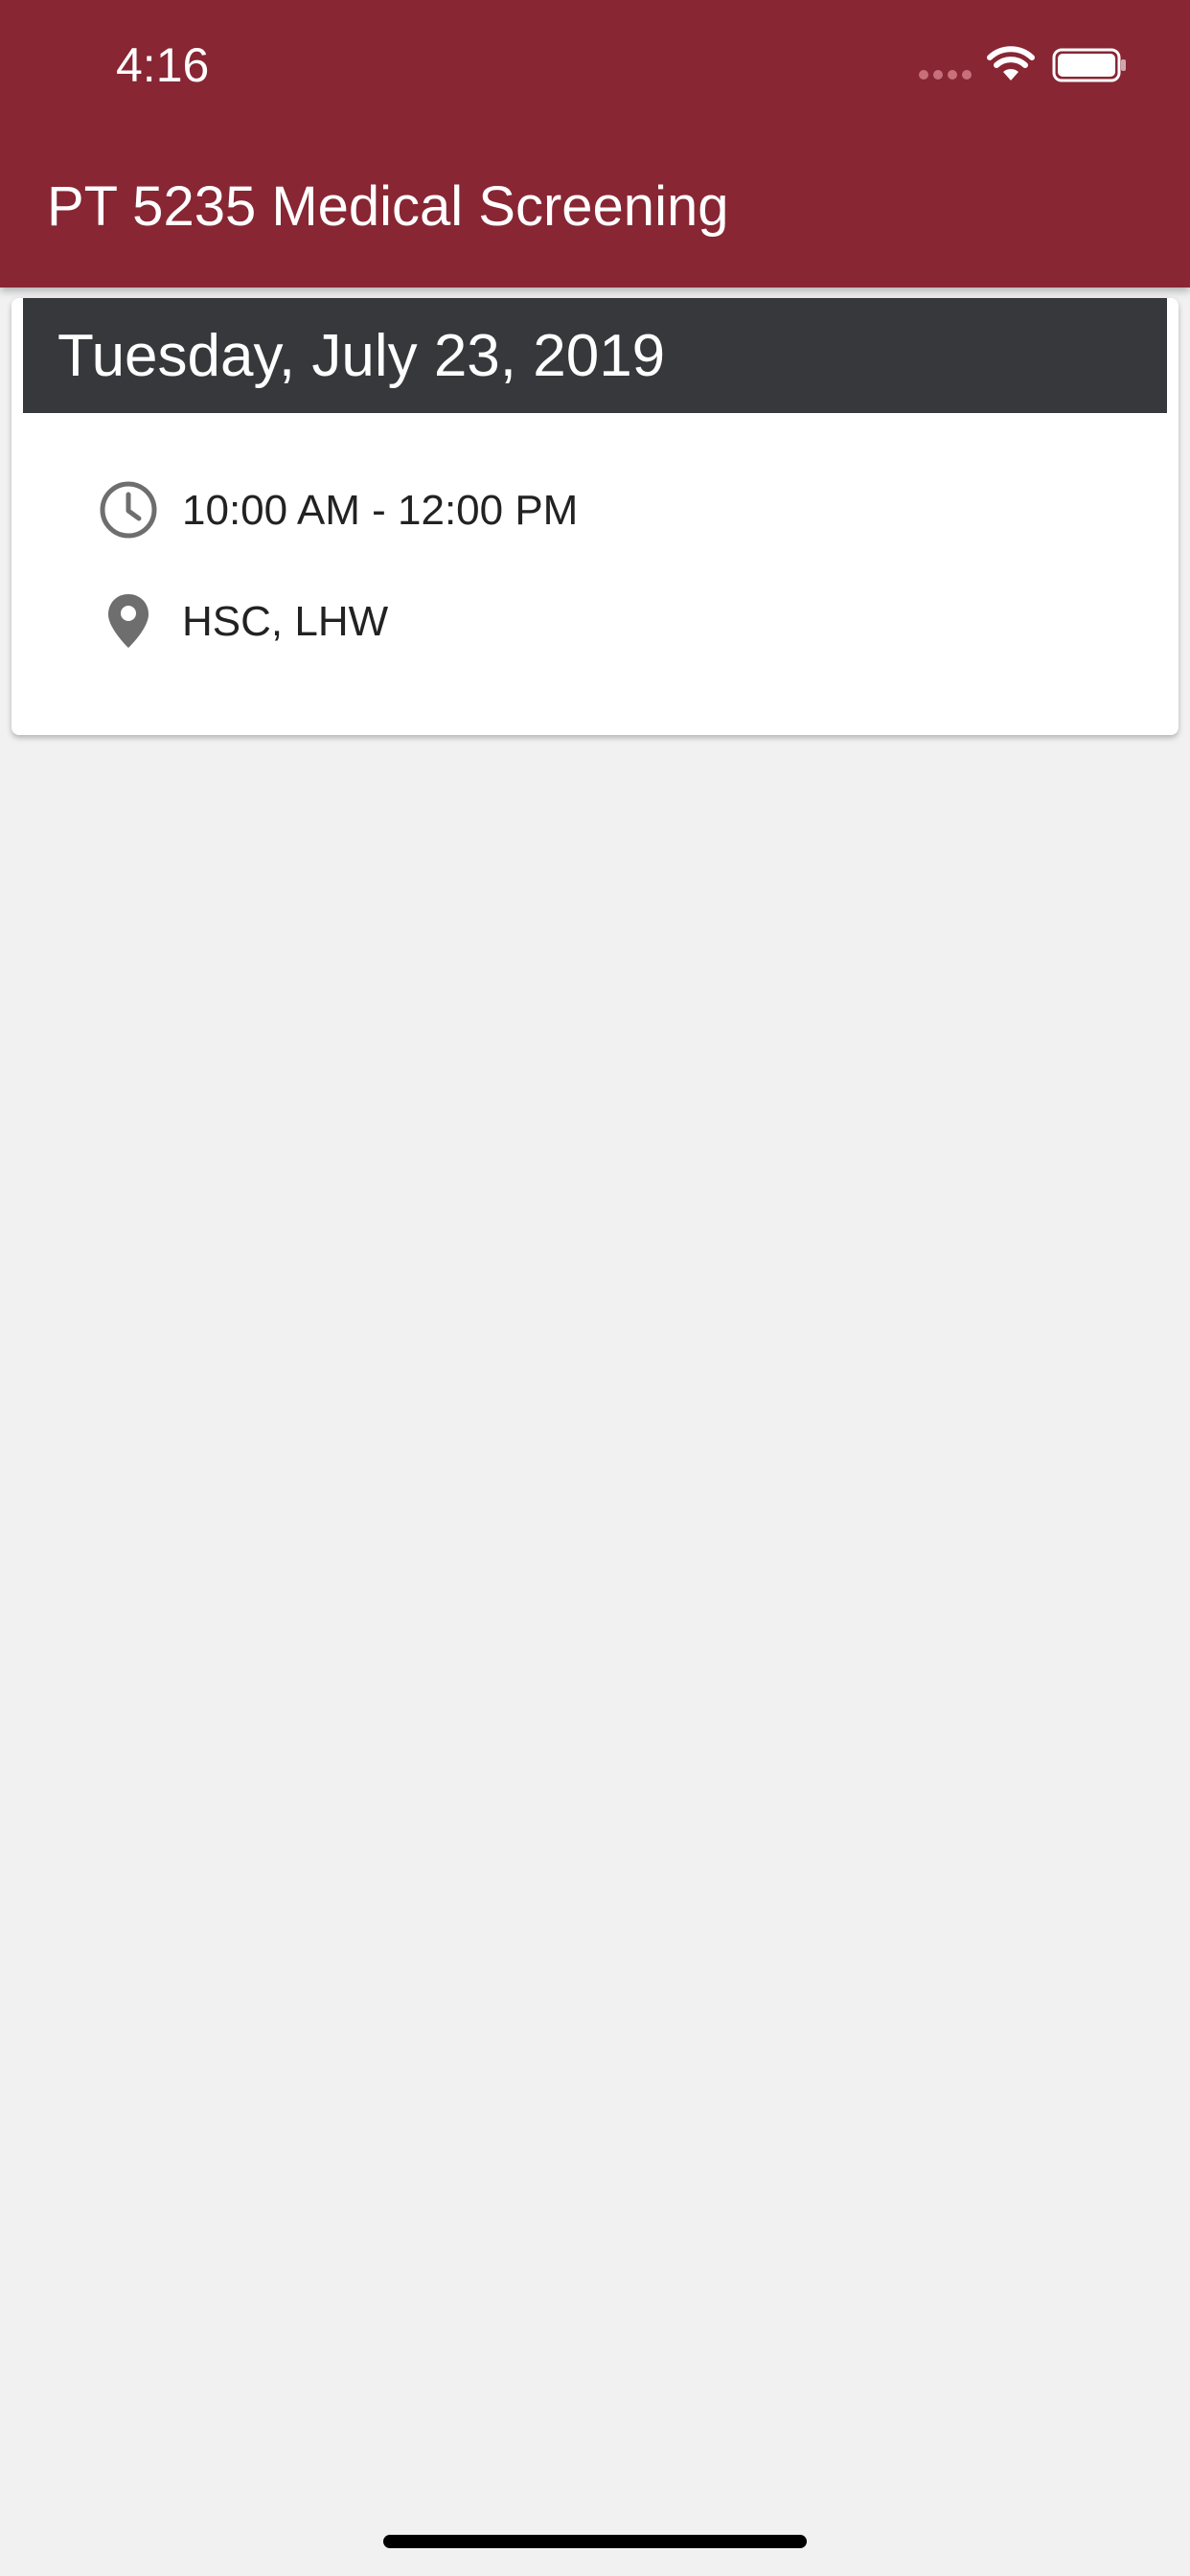 Image resolution: width=1190 pixels, height=2576 pixels. I want to click on wifi-icon, so click(1011, 63).